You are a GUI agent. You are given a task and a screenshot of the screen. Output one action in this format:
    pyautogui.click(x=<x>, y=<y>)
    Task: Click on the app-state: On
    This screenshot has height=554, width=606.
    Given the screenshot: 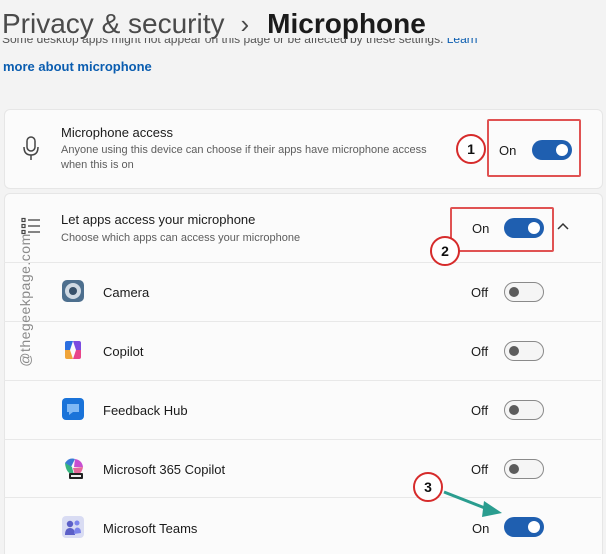 What is the action you would take?
    pyautogui.click(x=481, y=528)
    